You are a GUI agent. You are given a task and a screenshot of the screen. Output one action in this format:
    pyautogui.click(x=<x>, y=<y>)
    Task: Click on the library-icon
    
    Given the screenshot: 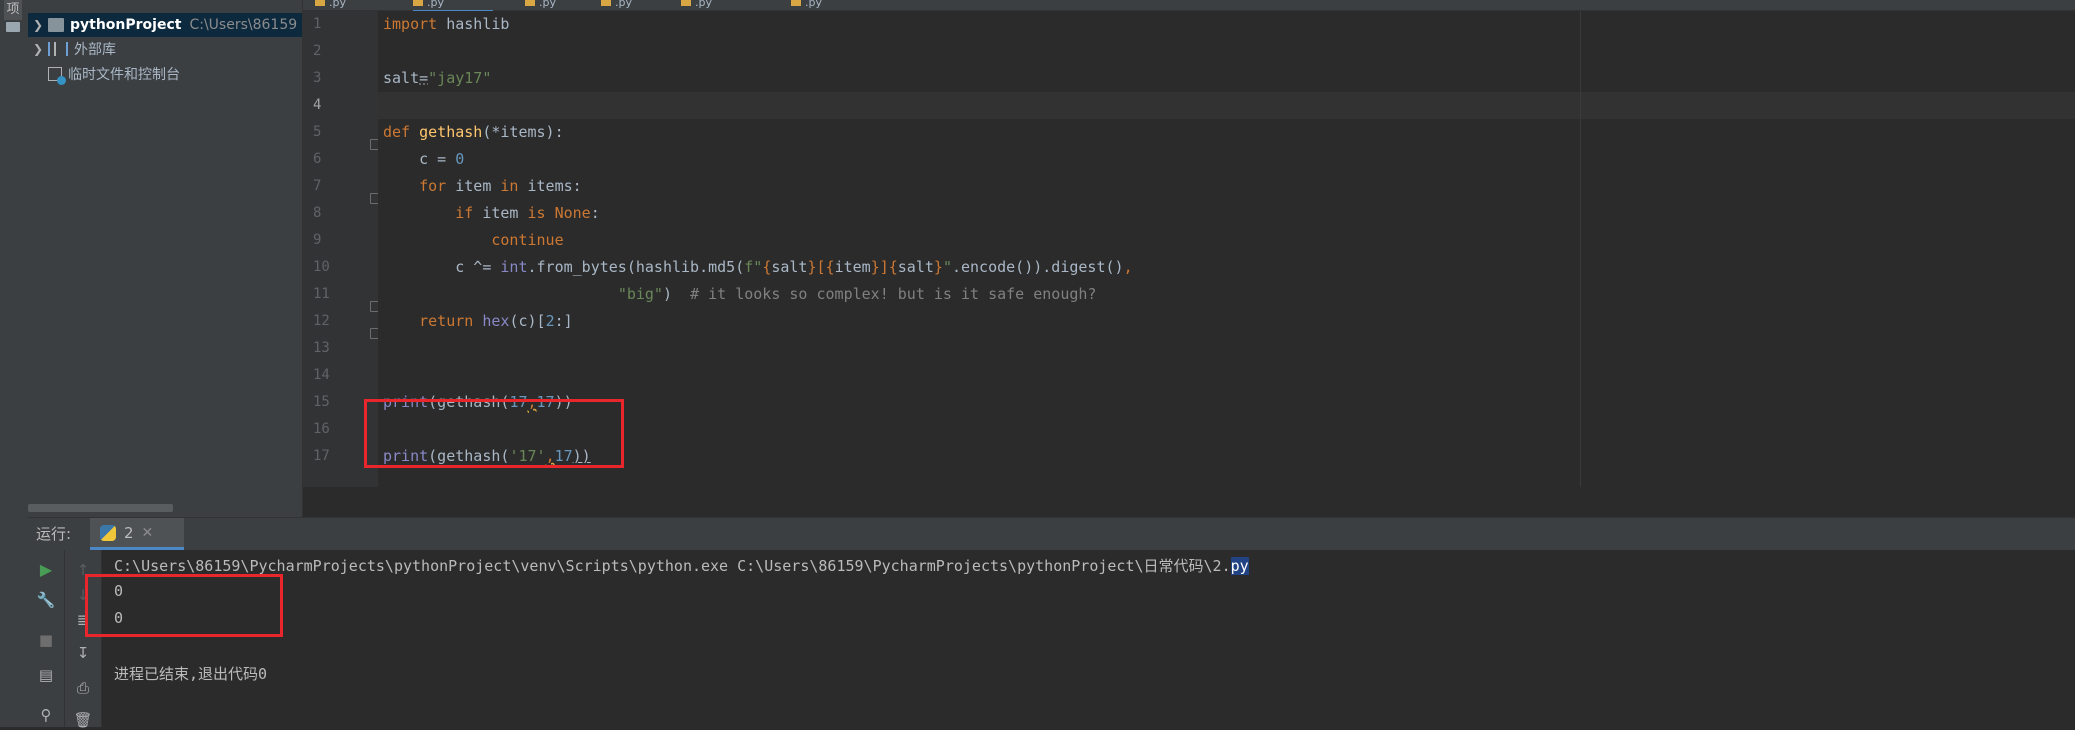 What is the action you would take?
    pyautogui.click(x=58, y=49)
    